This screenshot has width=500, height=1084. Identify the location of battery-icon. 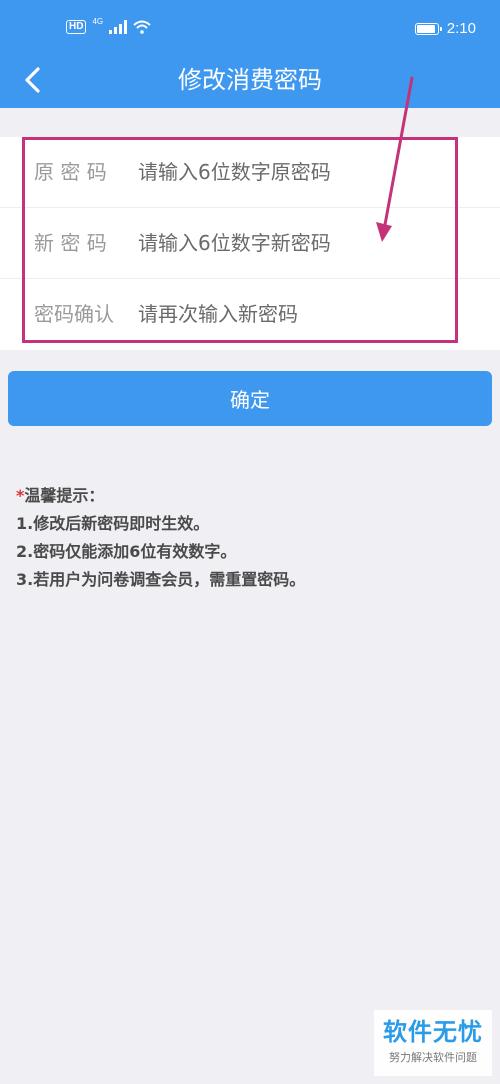
(428, 28).